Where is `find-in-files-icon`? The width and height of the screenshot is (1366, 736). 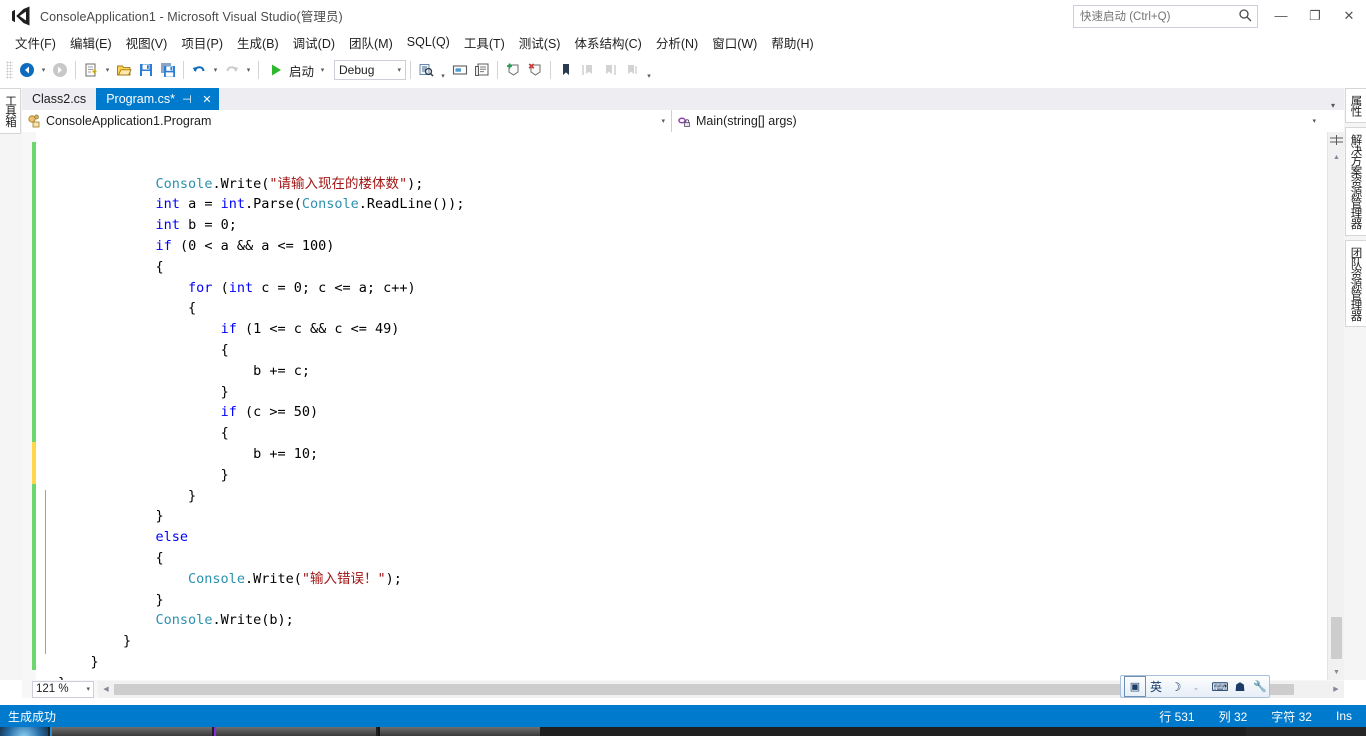 find-in-files-icon is located at coordinates (426, 70).